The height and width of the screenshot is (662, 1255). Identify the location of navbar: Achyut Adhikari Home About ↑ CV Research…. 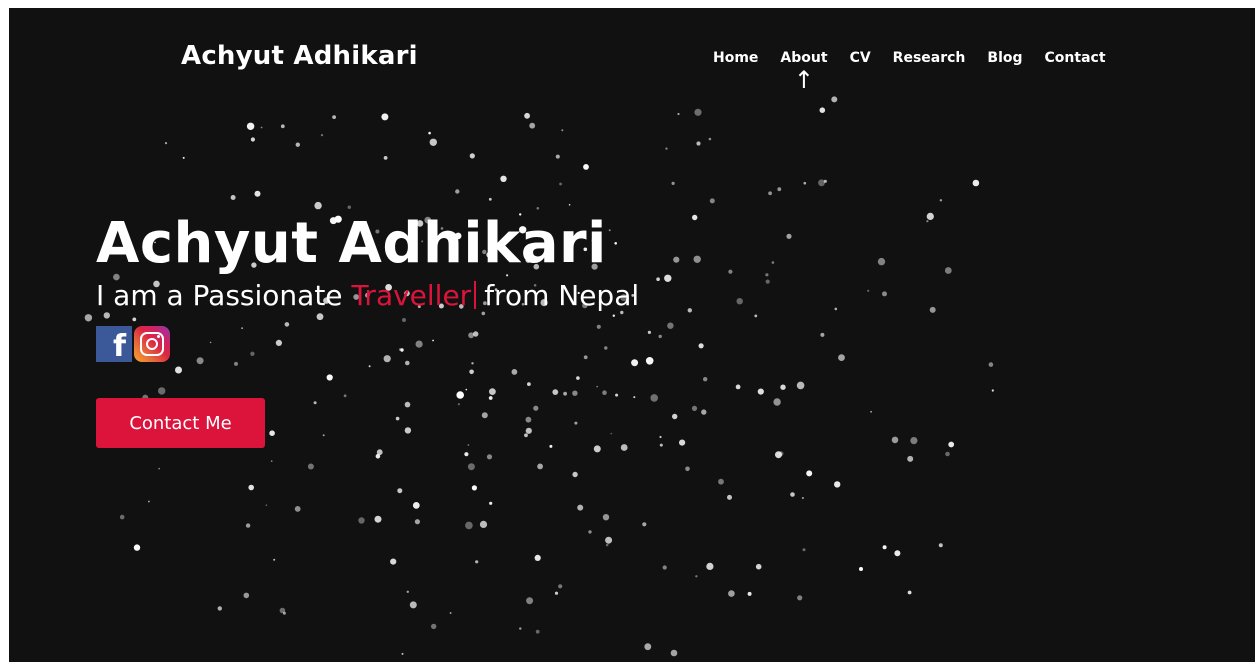
(632, 58).